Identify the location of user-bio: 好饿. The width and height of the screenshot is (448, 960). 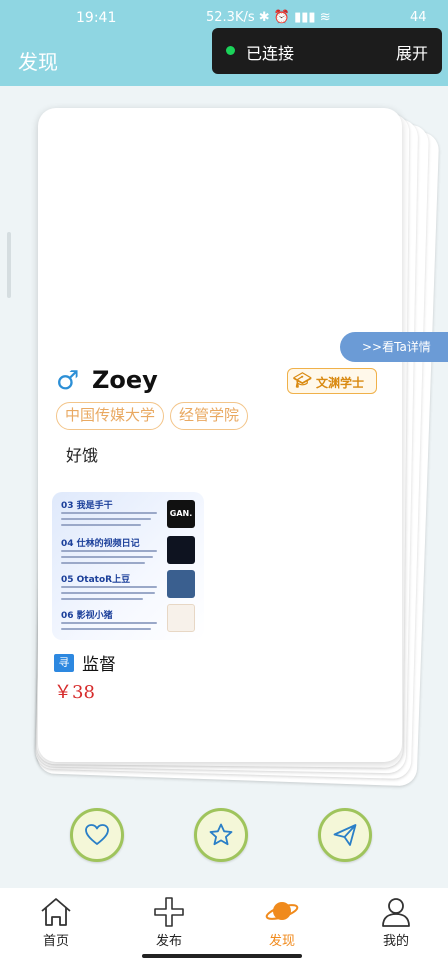
(82, 455).